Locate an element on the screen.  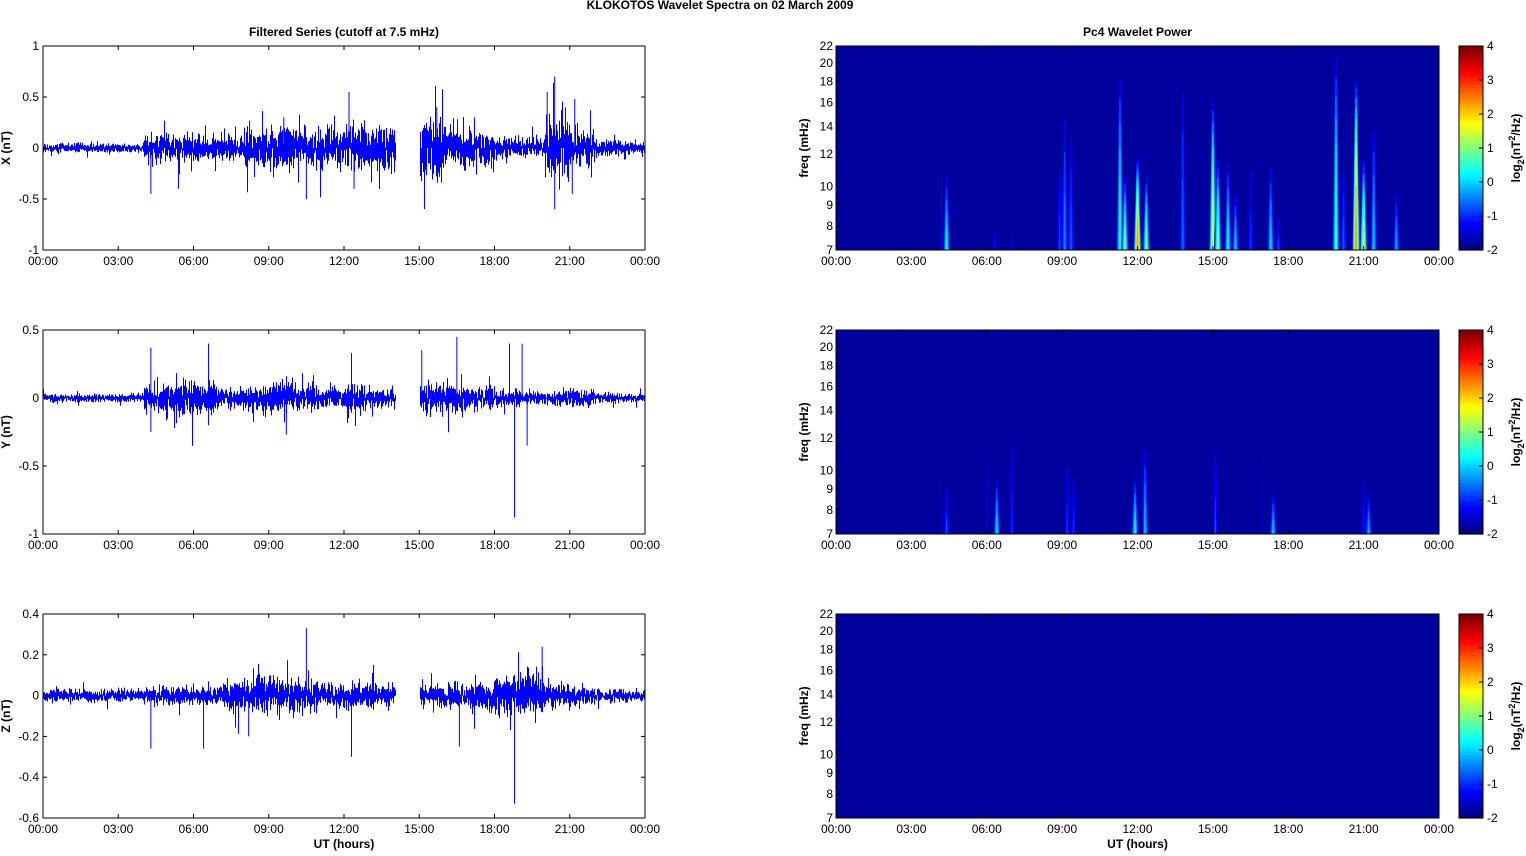
y-axis-label: X (nT) is located at coordinates (6, 148).